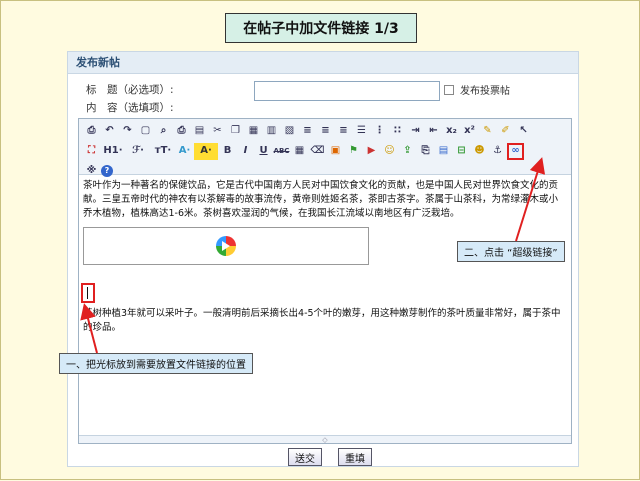 The height and width of the screenshot is (481, 640). Describe the element at coordinates (523, 131) in the screenshot. I see `pointer-icon: ↖` at that location.